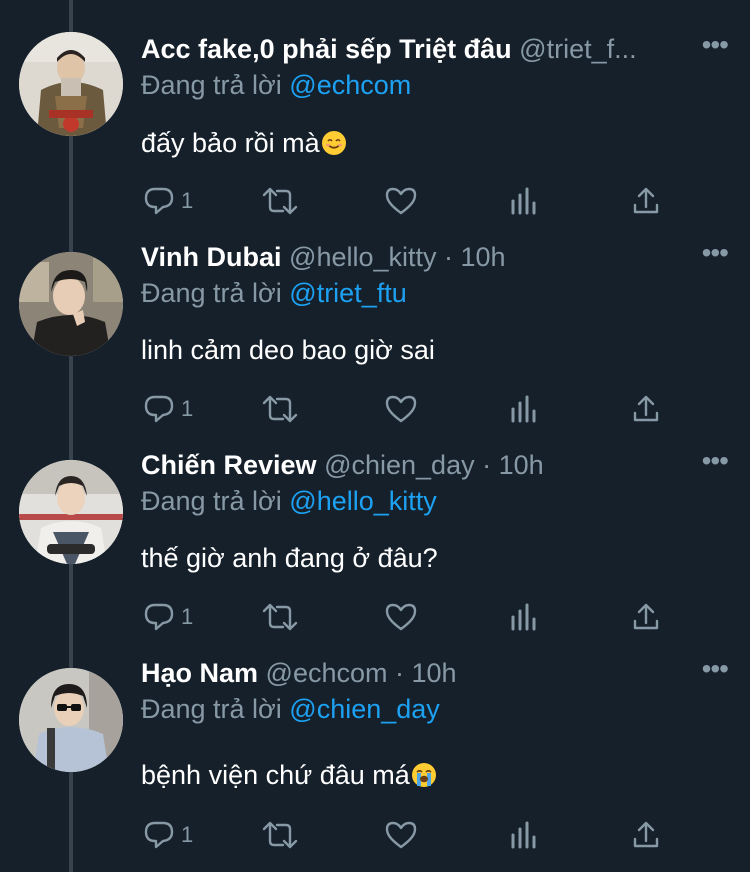  What do you see at coordinates (434, 465) in the screenshot?
I see `handle-and-time: @chien_day · 10h` at bounding box center [434, 465].